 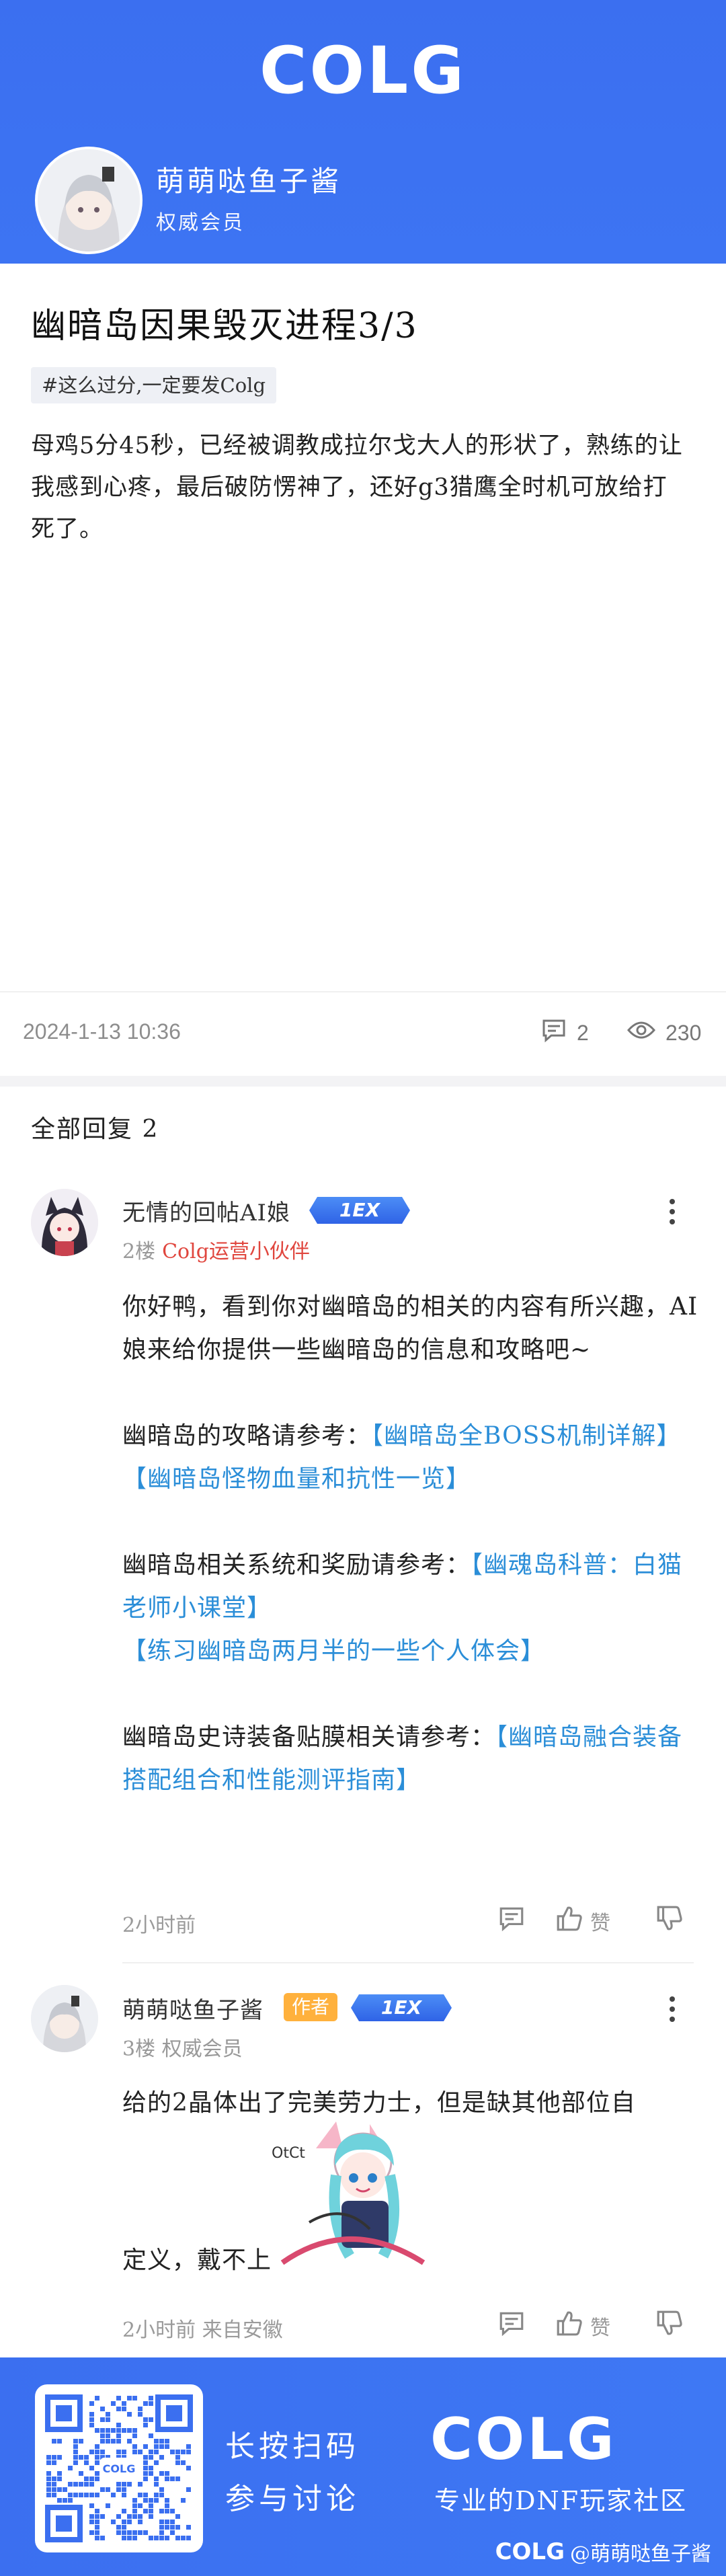 What do you see at coordinates (249, 180) in the screenshot?
I see `author-name: 萌萌哒鱼子酱` at bounding box center [249, 180].